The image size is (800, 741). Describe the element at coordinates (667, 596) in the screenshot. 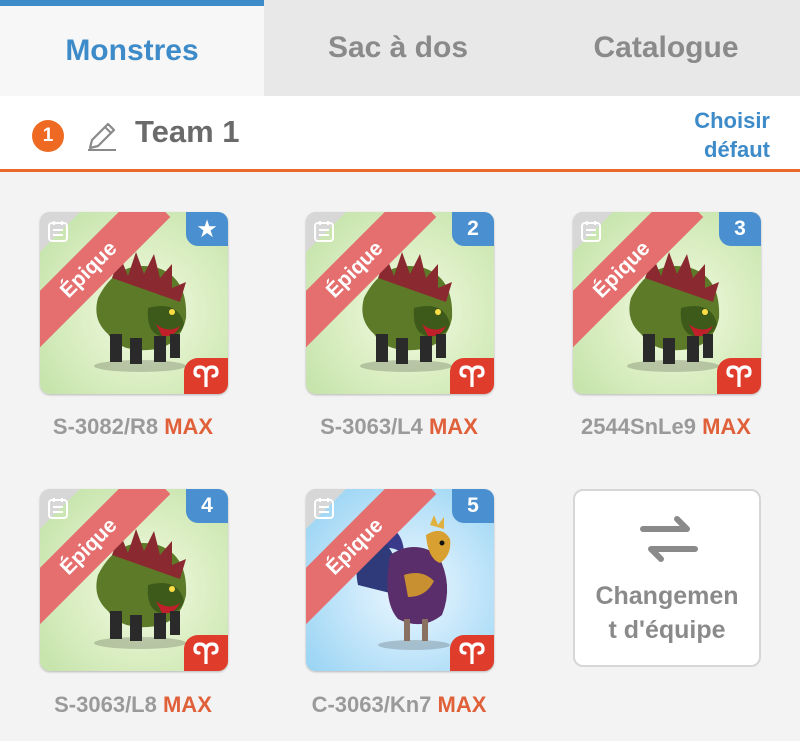

I see `change-team-label-line1: Changemen` at that location.